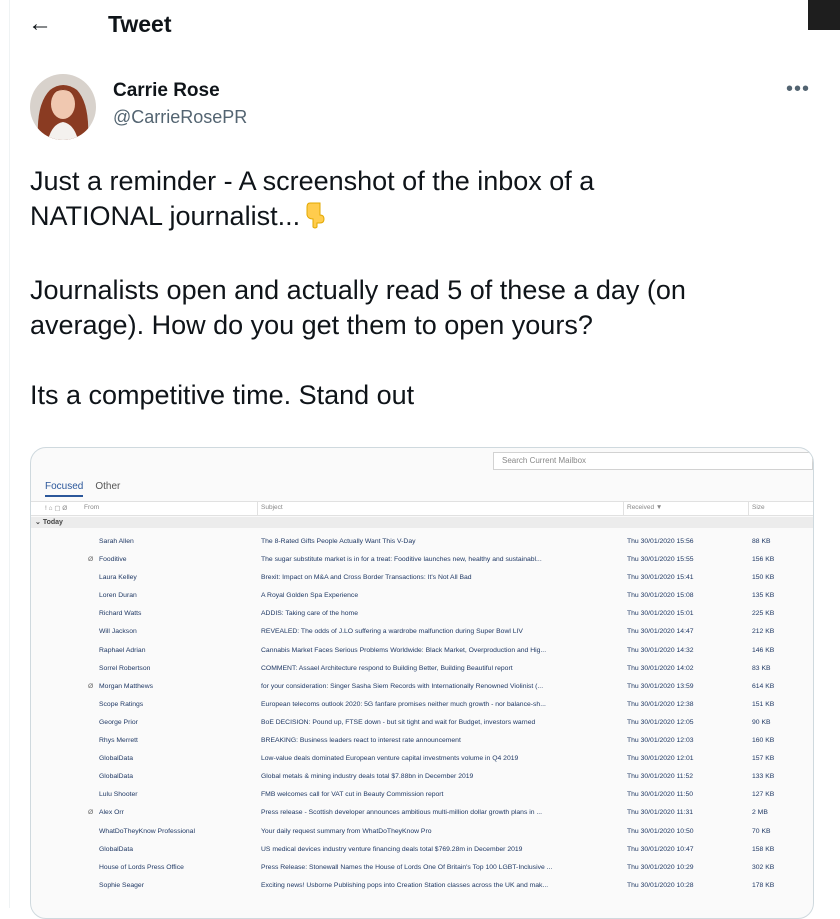 The height and width of the screenshot is (919, 840). Describe the element at coordinates (58, 24) in the screenshot. I see `arrow-left-icon: ←` at that location.